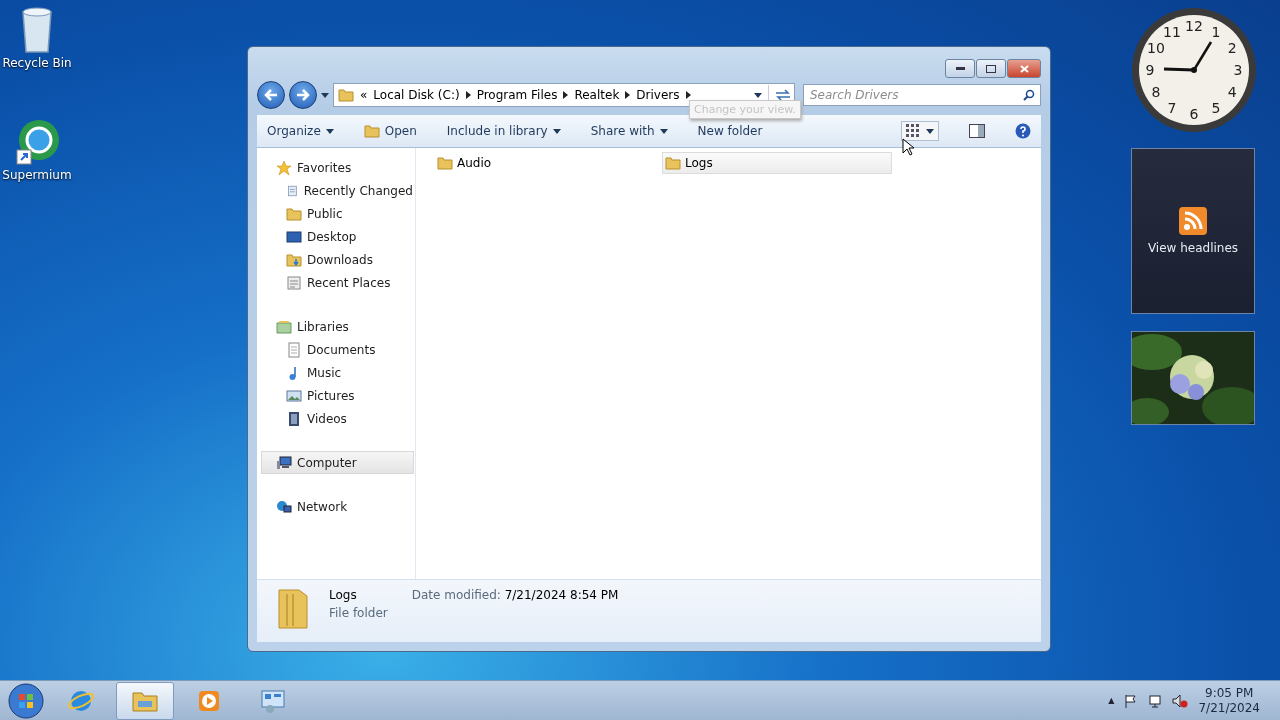  I want to click on clock-numeral: 8, so click(1156, 92).